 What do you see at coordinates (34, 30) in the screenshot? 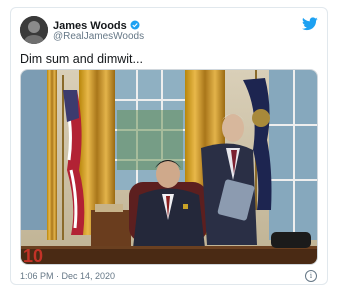
I see `author-avatar` at bounding box center [34, 30].